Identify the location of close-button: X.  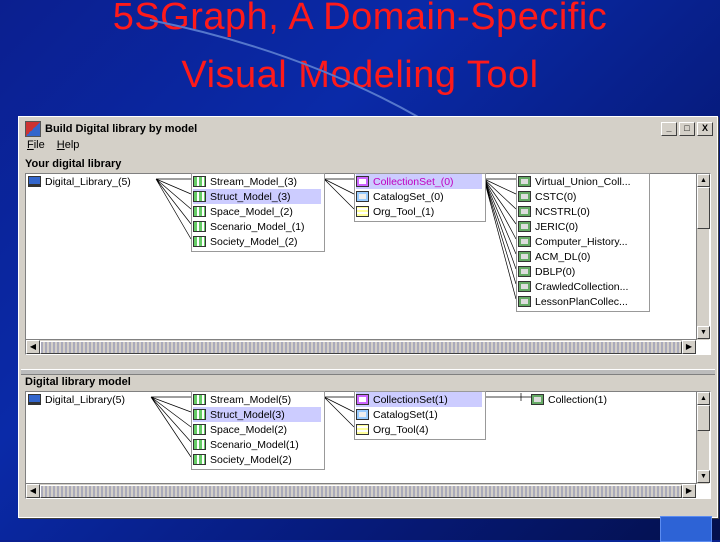
(705, 129).